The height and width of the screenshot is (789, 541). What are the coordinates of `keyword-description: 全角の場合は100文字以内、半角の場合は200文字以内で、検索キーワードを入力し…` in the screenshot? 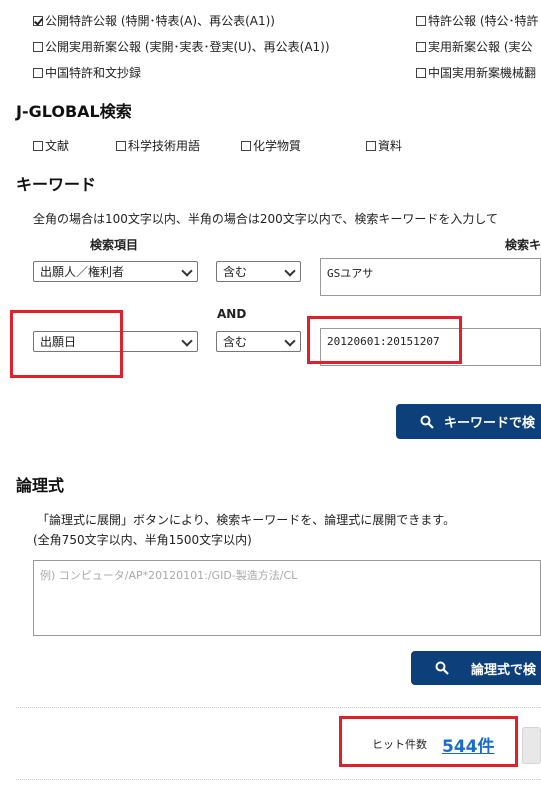 It's located at (265, 219).